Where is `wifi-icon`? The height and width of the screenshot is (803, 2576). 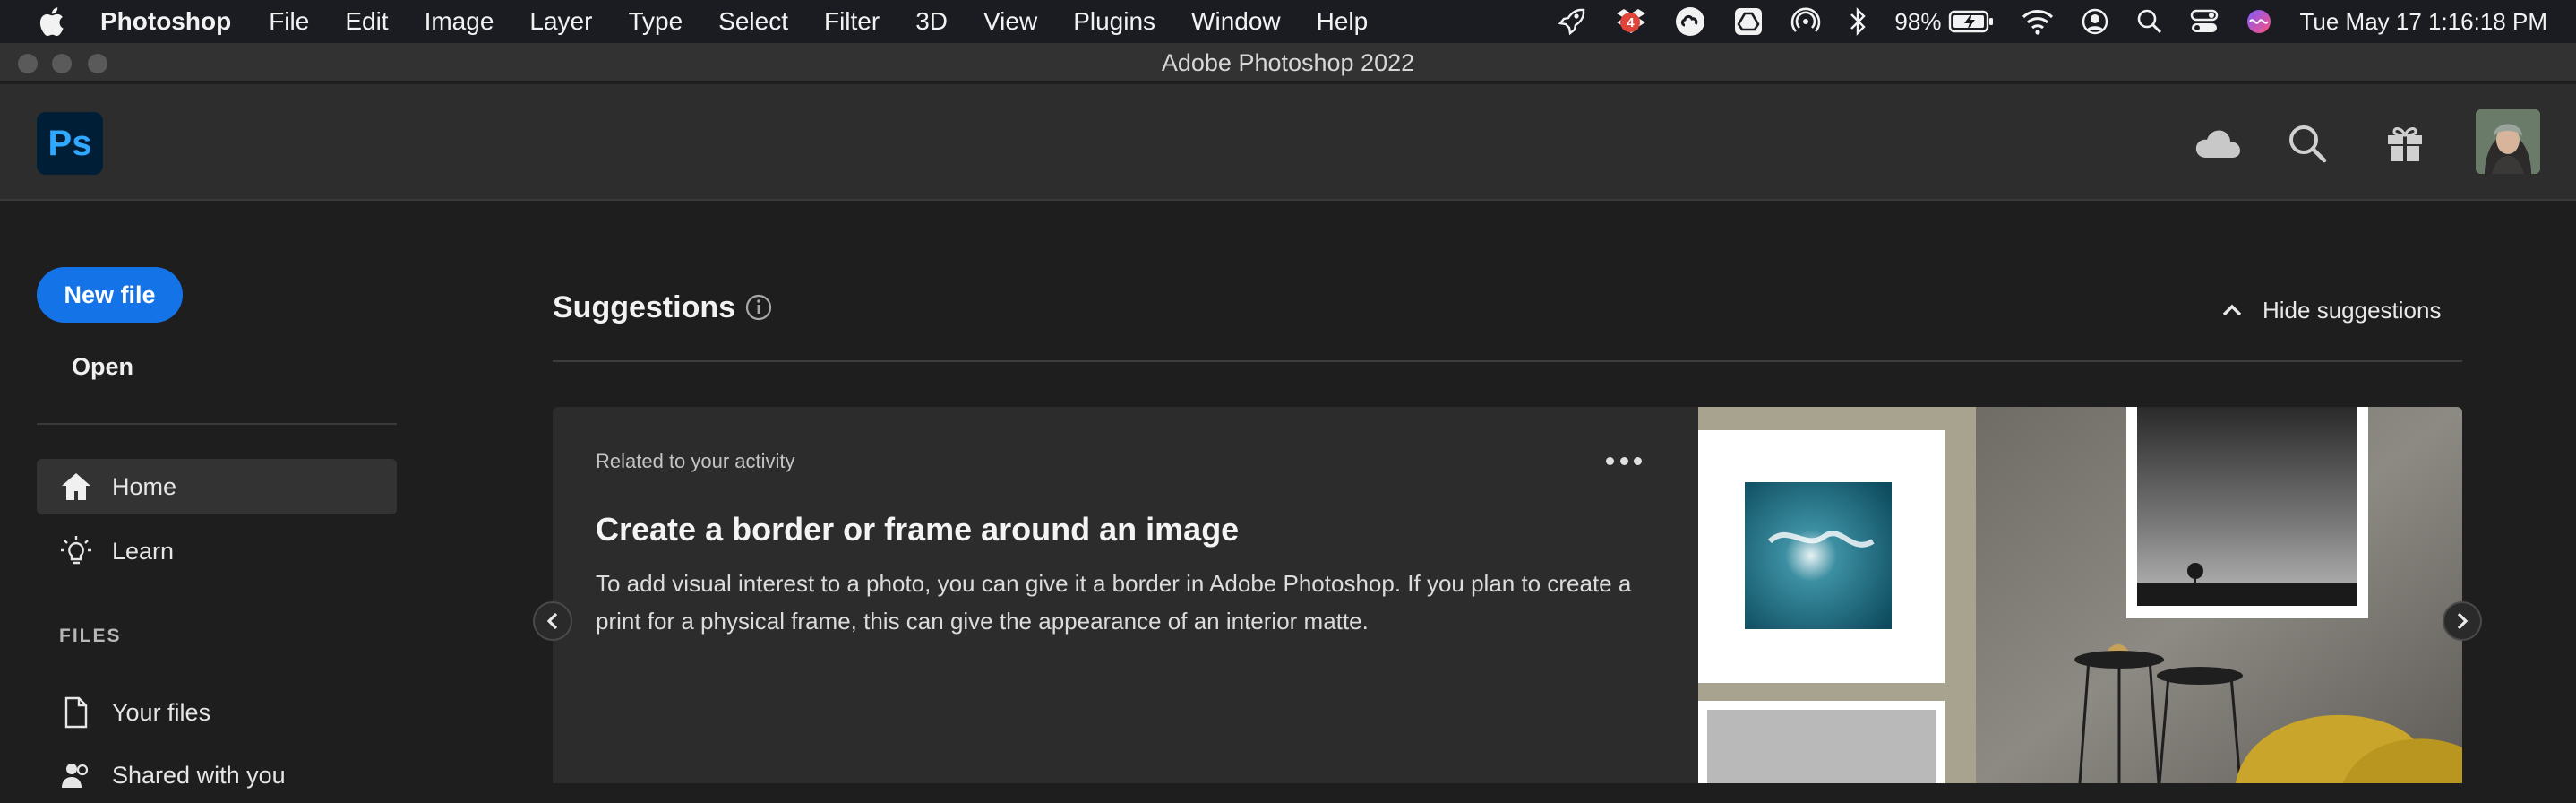 wifi-icon is located at coordinates (2038, 21).